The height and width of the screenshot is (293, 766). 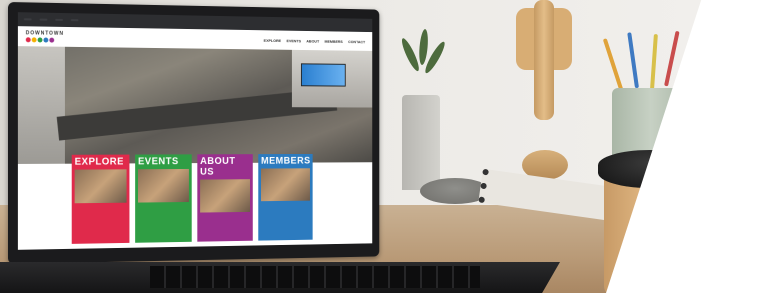 I want to click on wooden-hand-mannequin, so click(x=544, y=90).